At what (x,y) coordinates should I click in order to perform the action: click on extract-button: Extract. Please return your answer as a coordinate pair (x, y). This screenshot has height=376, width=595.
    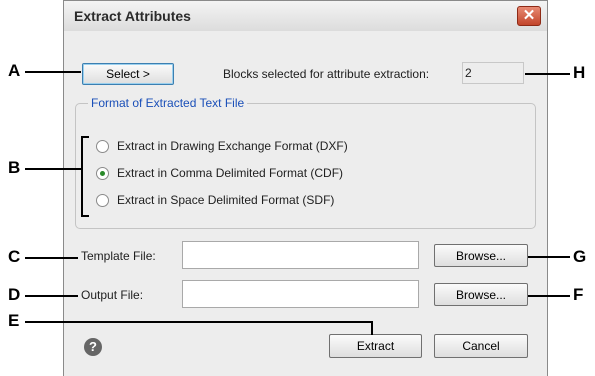
    Looking at the image, I should click on (375, 346).